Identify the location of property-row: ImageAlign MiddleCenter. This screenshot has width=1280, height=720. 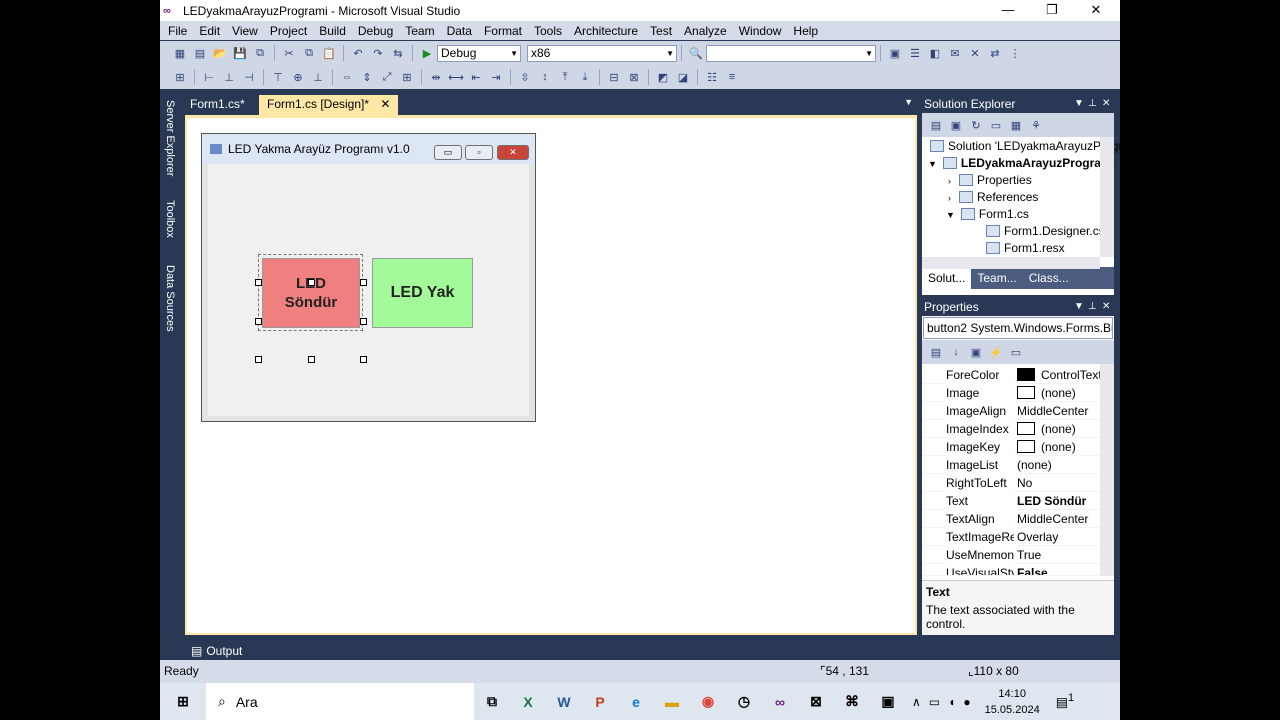
(1011, 411).